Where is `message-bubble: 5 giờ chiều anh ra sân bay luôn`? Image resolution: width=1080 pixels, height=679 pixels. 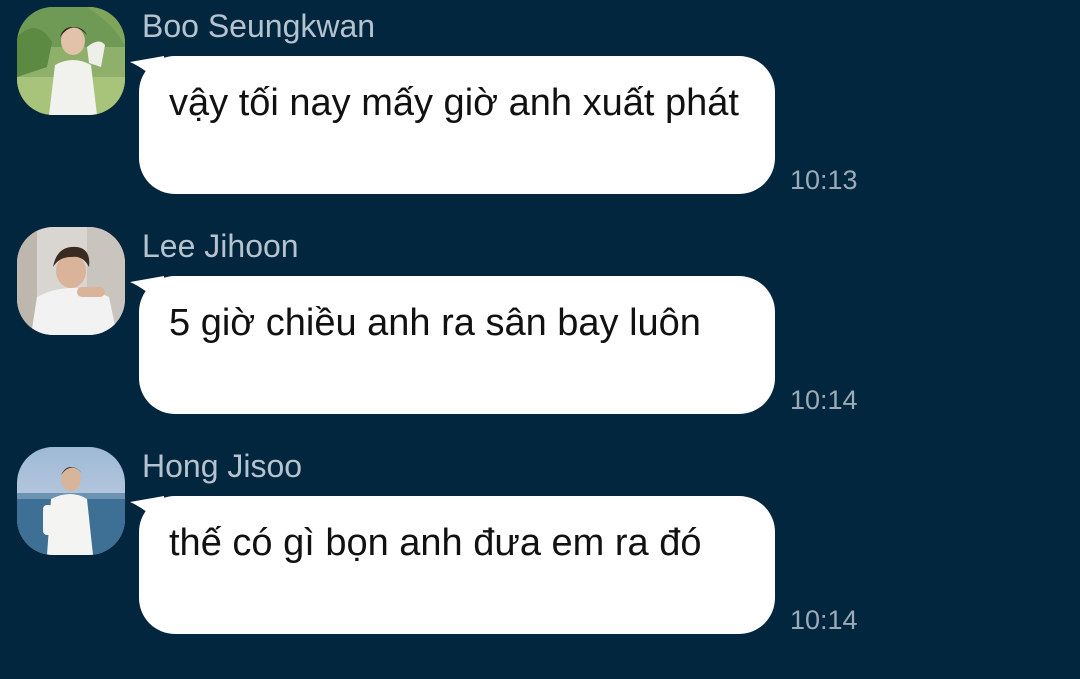 message-bubble: 5 giờ chiều anh ra sân bay luôn is located at coordinates (452, 345).